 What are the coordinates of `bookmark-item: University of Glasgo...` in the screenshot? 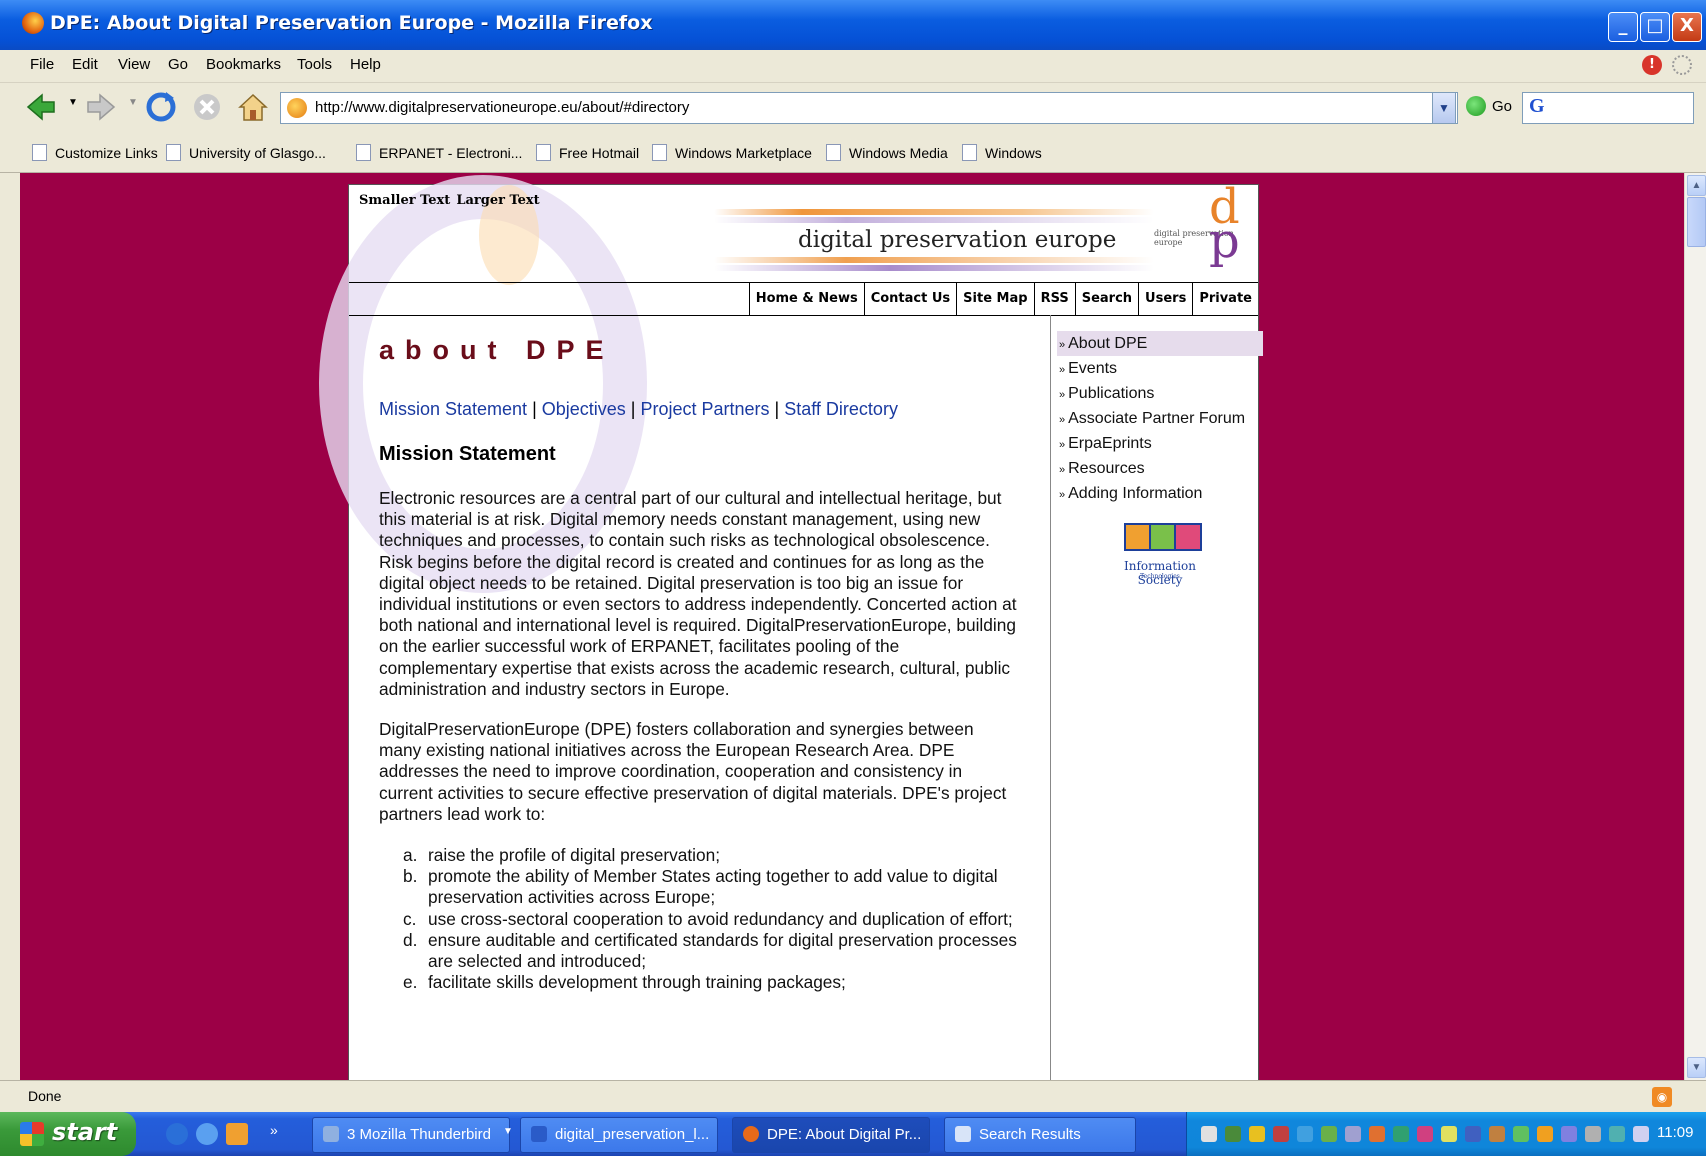 It's located at (246, 152).